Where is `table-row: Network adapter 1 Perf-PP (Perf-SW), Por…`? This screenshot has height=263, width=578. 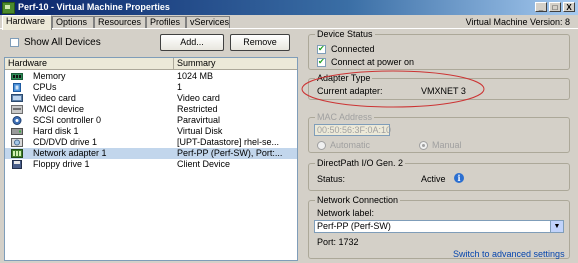
table-row: Network adapter 1 Perf-PP (Perf-SW), Por… is located at coordinates (151, 153).